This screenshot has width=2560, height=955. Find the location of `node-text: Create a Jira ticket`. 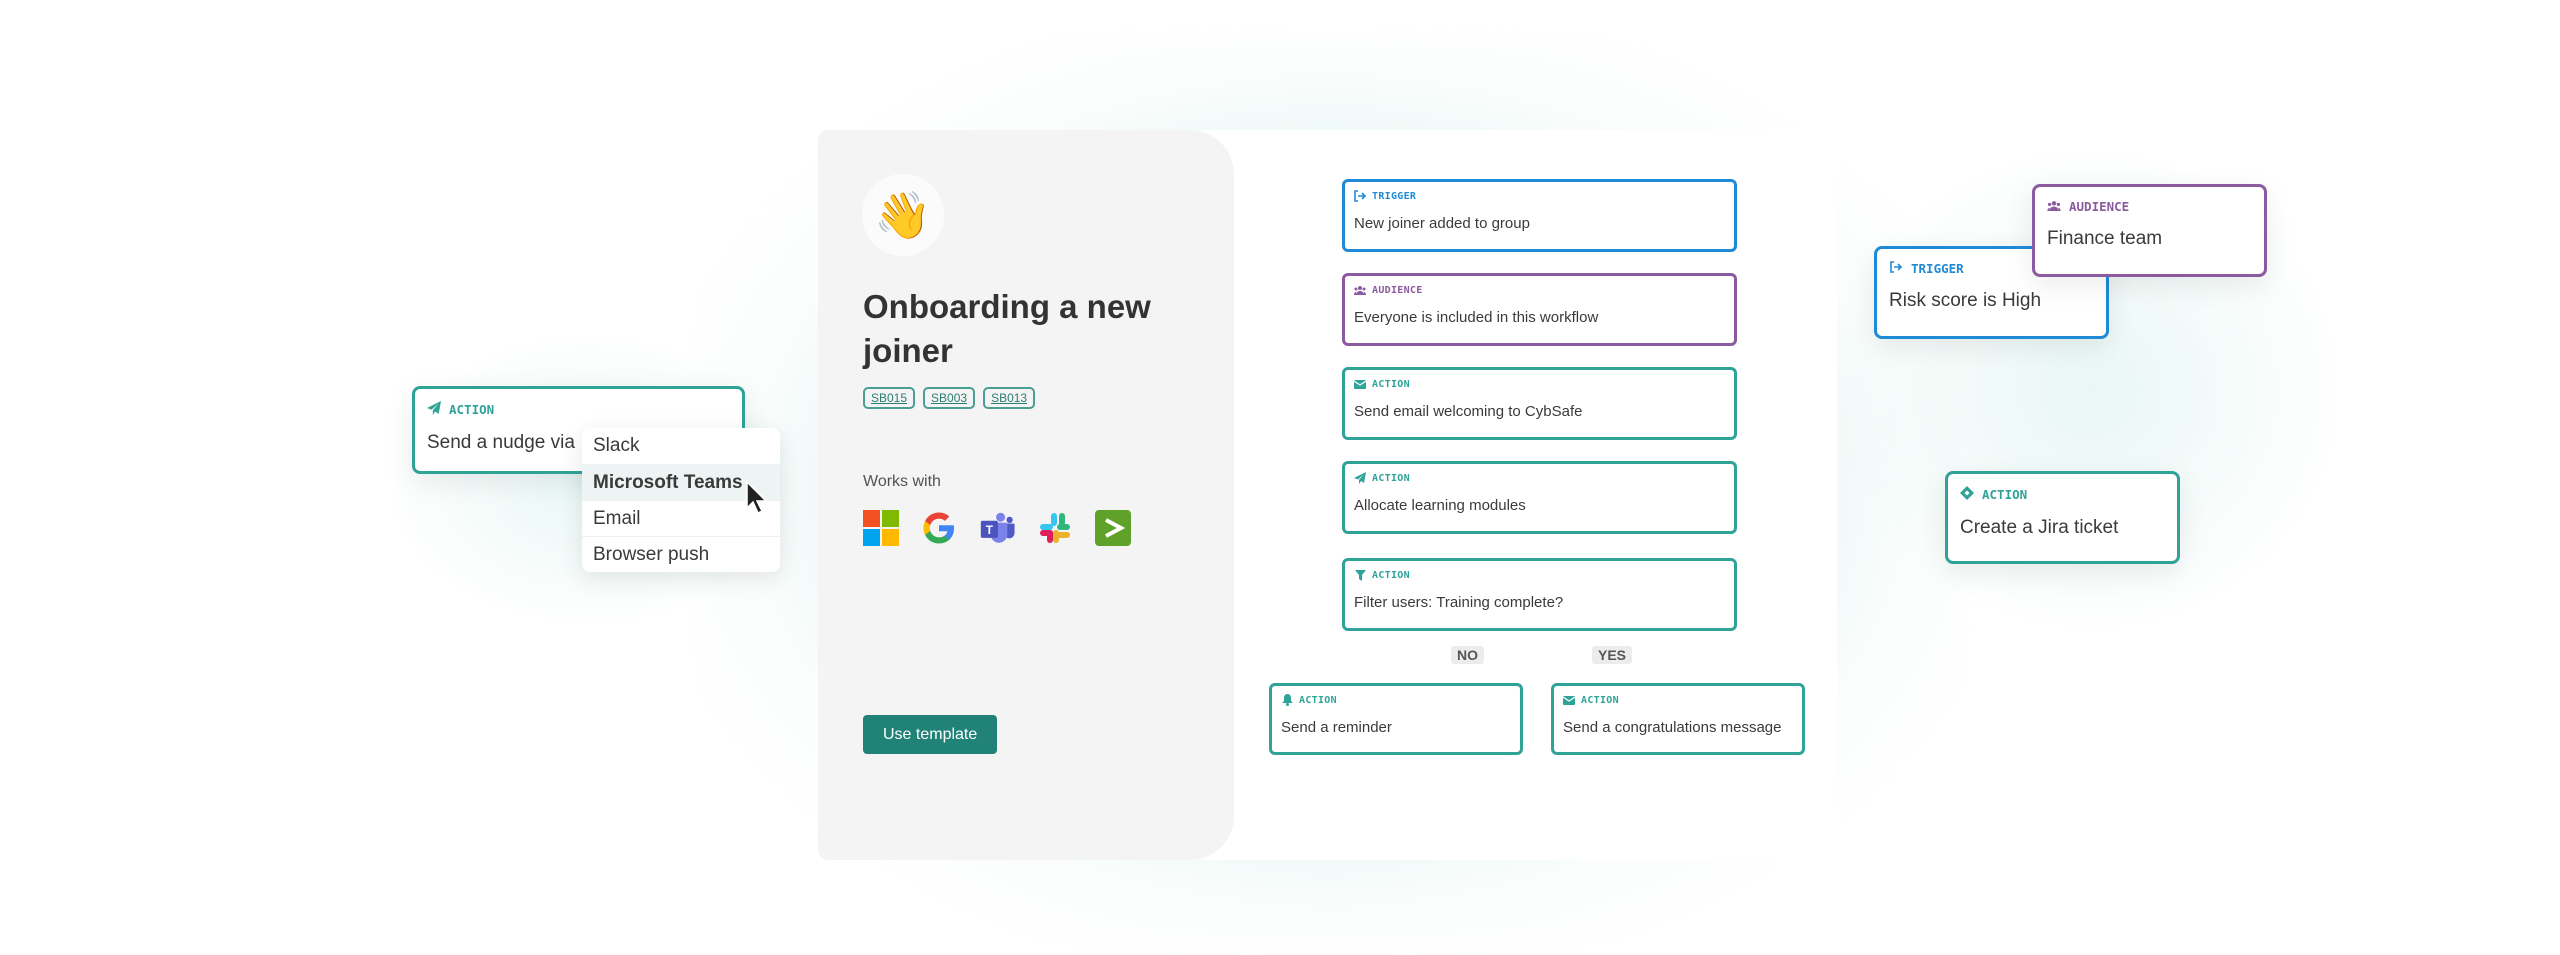

node-text: Create a Jira ticket is located at coordinates (2039, 527).